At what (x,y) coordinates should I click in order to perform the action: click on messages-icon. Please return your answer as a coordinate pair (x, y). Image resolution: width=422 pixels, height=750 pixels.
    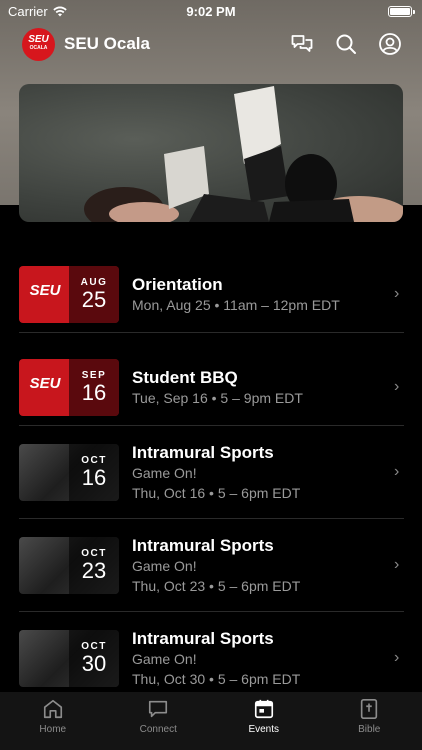
    Looking at the image, I should click on (302, 44).